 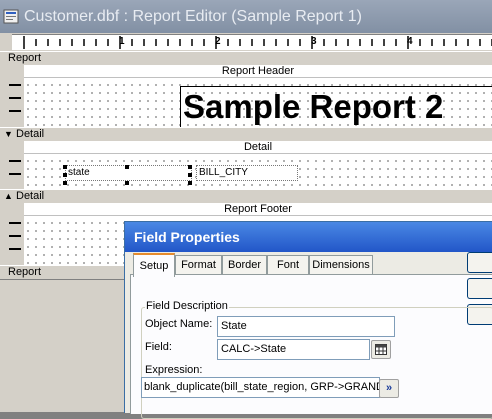 What do you see at coordinates (389, 388) in the screenshot?
I see `expression-builder-button: »` at bounding box center [389, 388].